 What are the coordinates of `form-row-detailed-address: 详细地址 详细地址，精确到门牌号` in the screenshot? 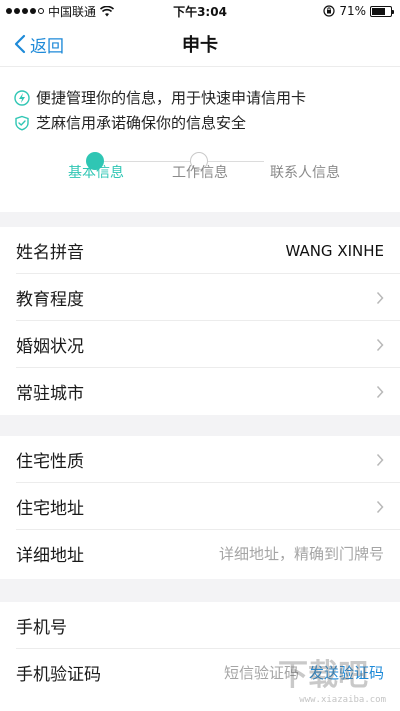 It's located at (200, 553).